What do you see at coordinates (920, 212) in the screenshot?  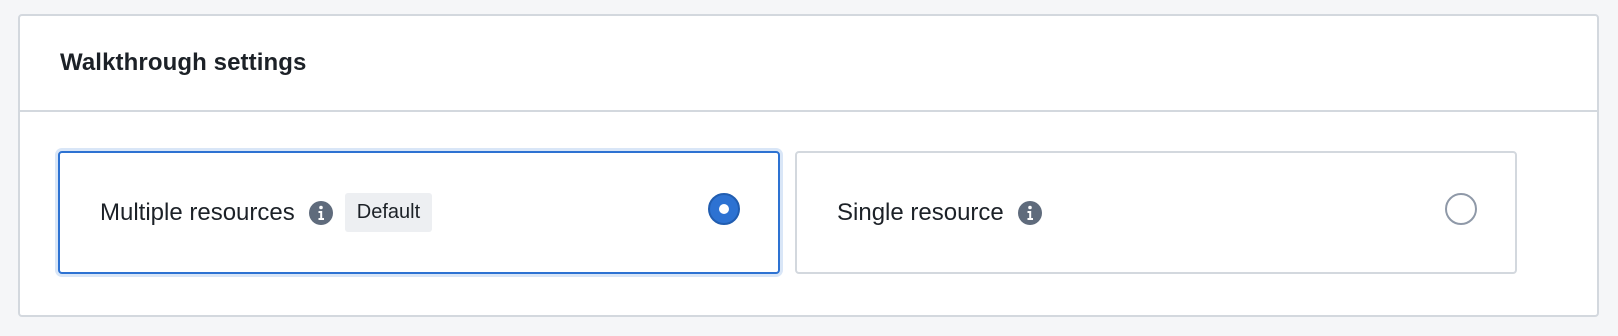 I see `option-label-single-resource: Single resource` at bounding box center [920, 212].